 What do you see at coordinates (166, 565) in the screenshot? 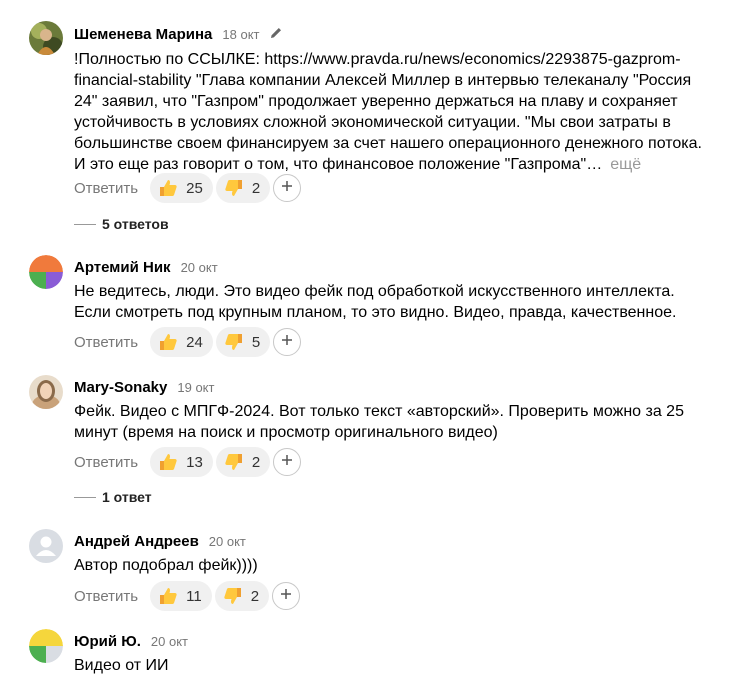
I see `comment-text: Автор подобрал фейк))))` at bounding box center [166, 565].